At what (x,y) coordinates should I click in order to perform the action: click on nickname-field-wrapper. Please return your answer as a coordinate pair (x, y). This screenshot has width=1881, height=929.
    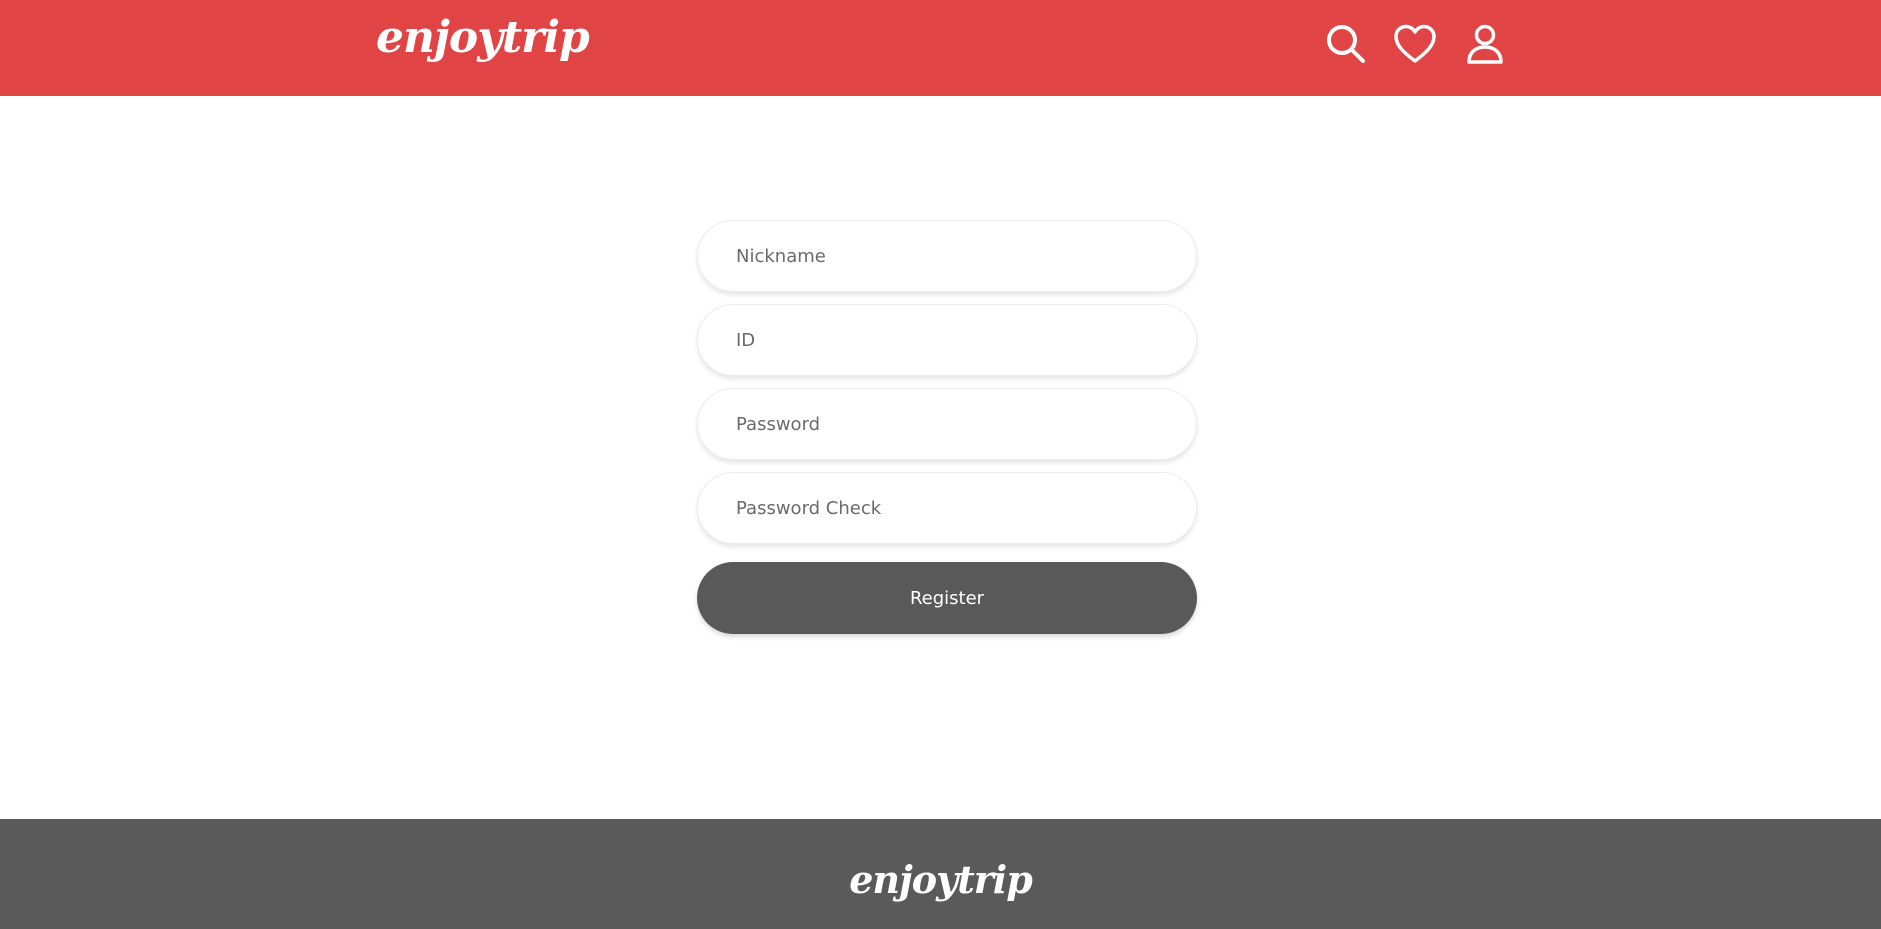
    Looking at the image, I should click on (947, 256).